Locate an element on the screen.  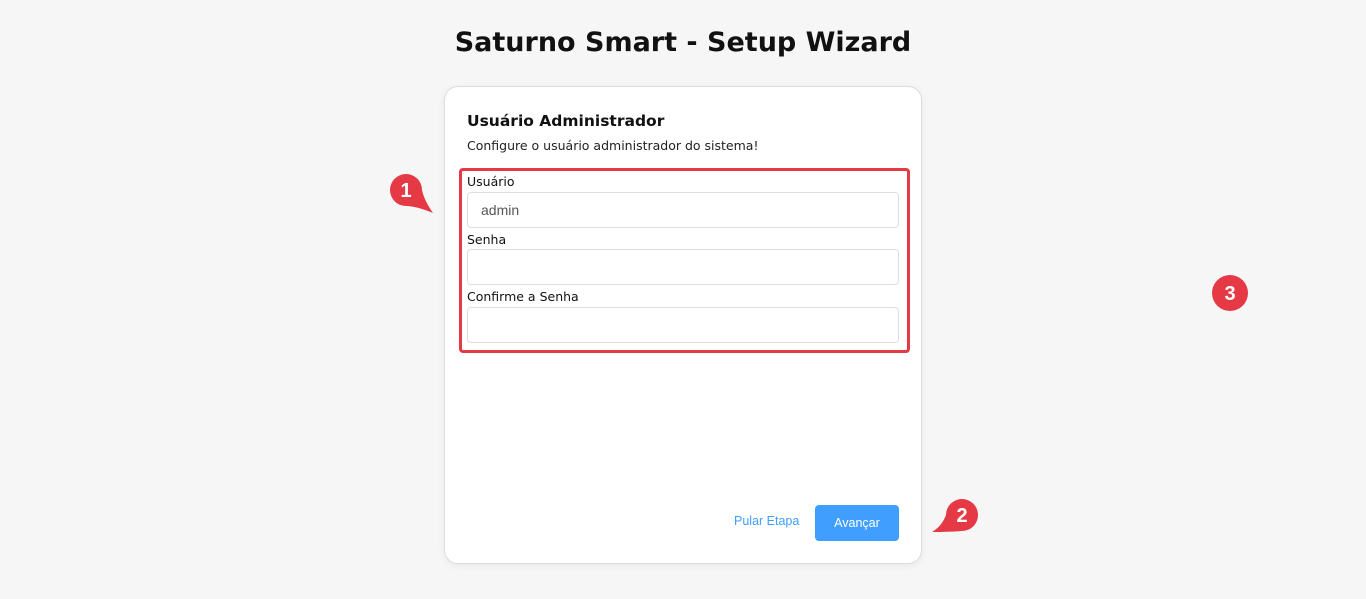
username-input: admin is located at coordinates (683, 210).